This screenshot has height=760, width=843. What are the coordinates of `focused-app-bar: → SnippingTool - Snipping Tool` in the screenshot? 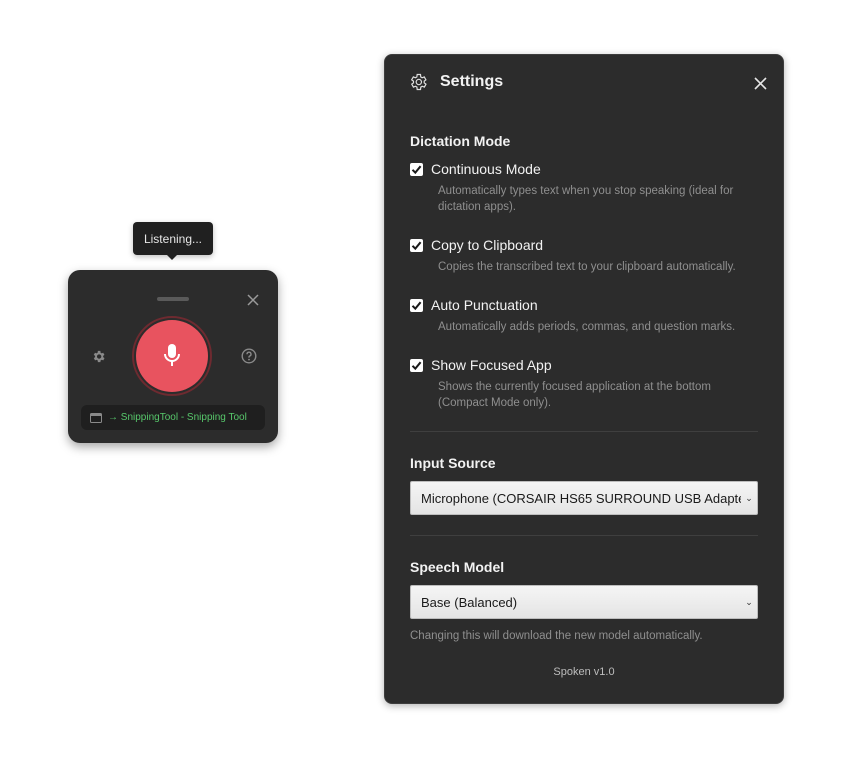 It's located at (173, 417).